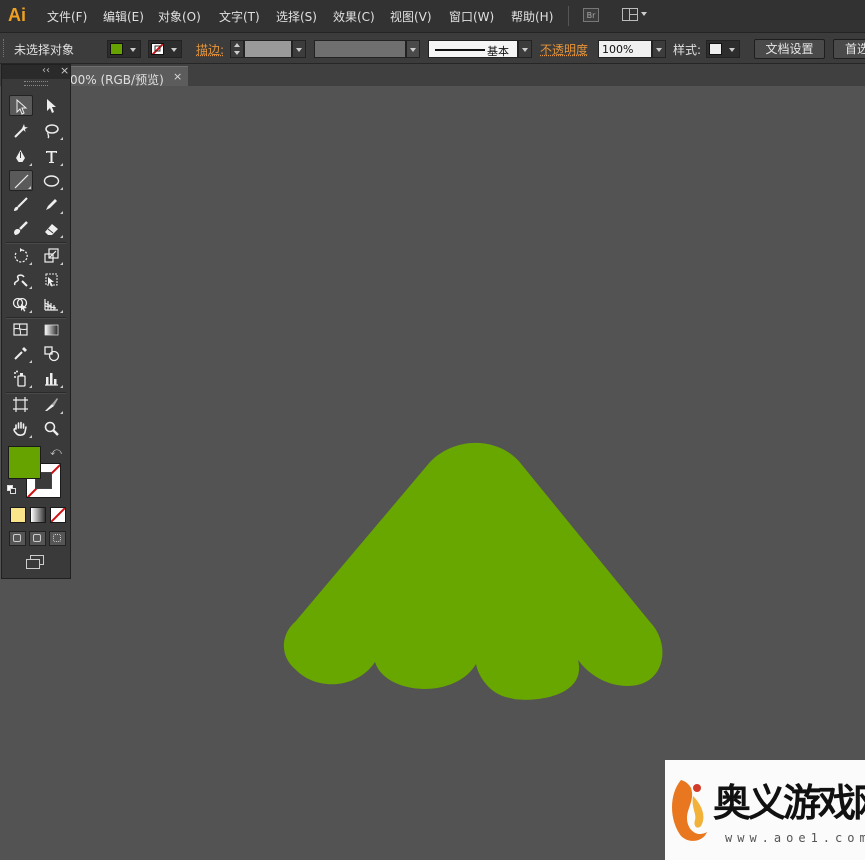 The width and height of the screenshot is (865, 860). What do you see at coordinates (116, 49) in the screenshot?
I see `fill-color-chip` at bounding box center [116, 49].